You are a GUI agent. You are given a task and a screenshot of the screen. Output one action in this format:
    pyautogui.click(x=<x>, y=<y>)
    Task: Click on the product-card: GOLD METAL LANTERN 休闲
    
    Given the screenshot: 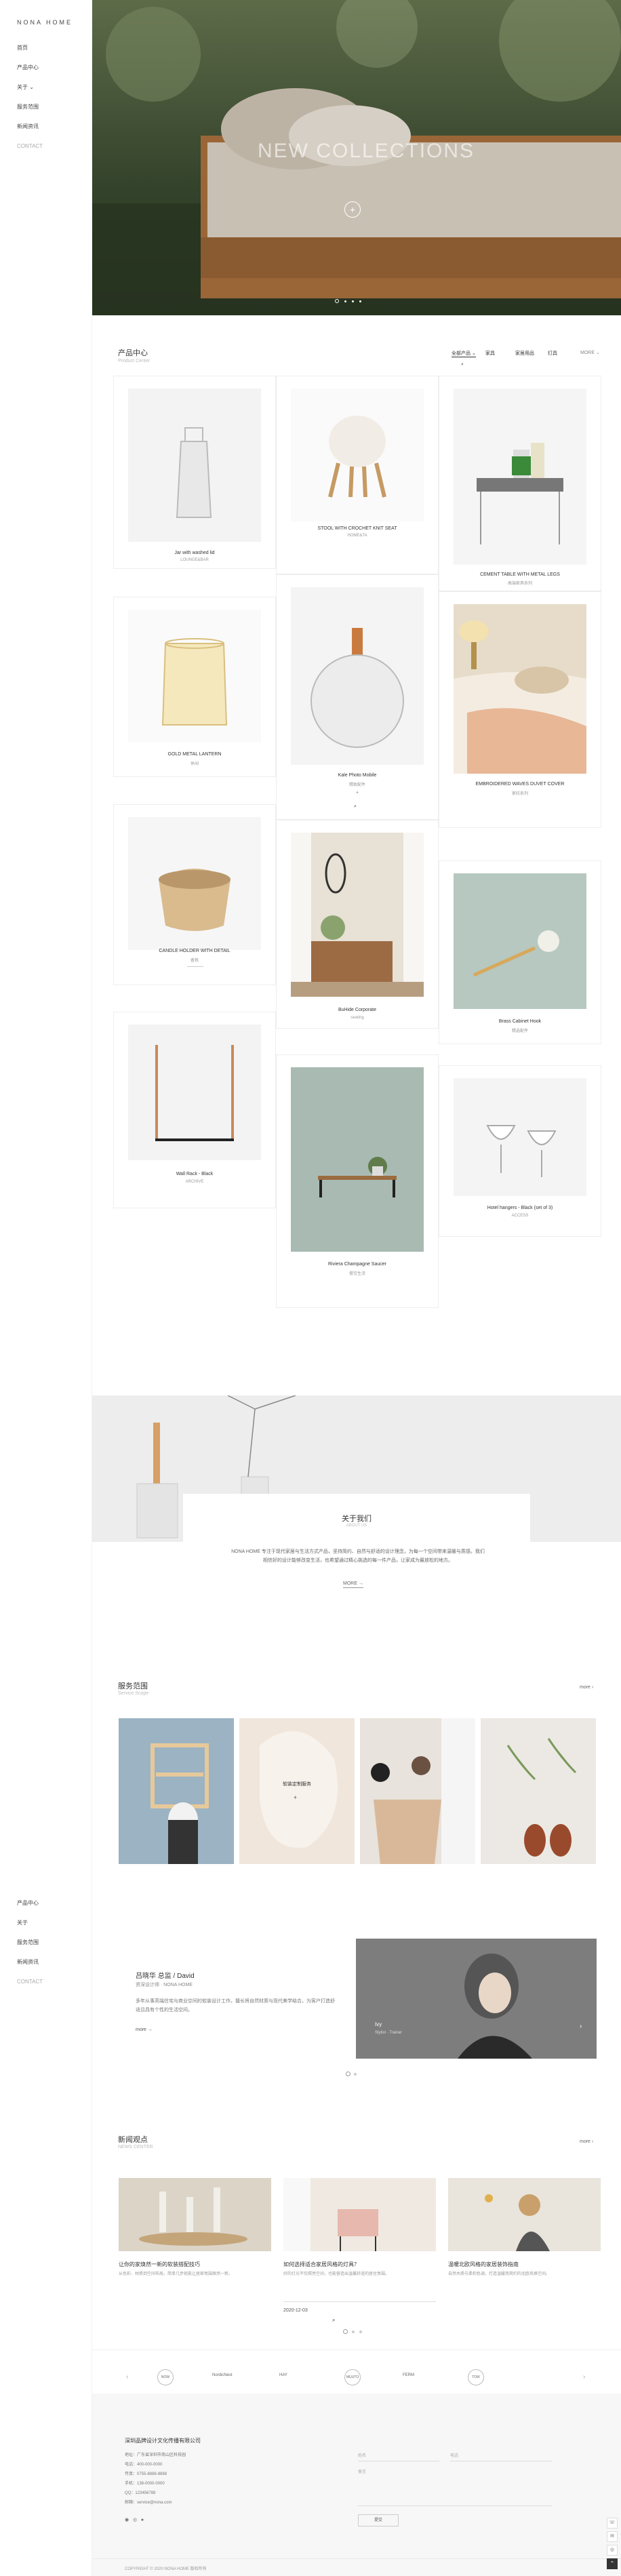 What is the action you would take?
    pyautogui.click(x=194, y=687)
    